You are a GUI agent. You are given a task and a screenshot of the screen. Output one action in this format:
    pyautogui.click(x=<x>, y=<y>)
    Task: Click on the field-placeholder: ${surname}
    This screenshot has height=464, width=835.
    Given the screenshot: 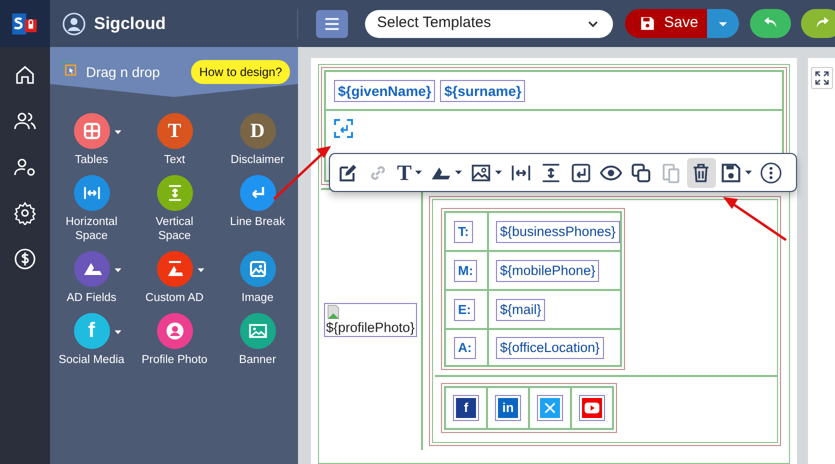 What is the action you would take?
    pyautogui.click(x=483, y=91)
    